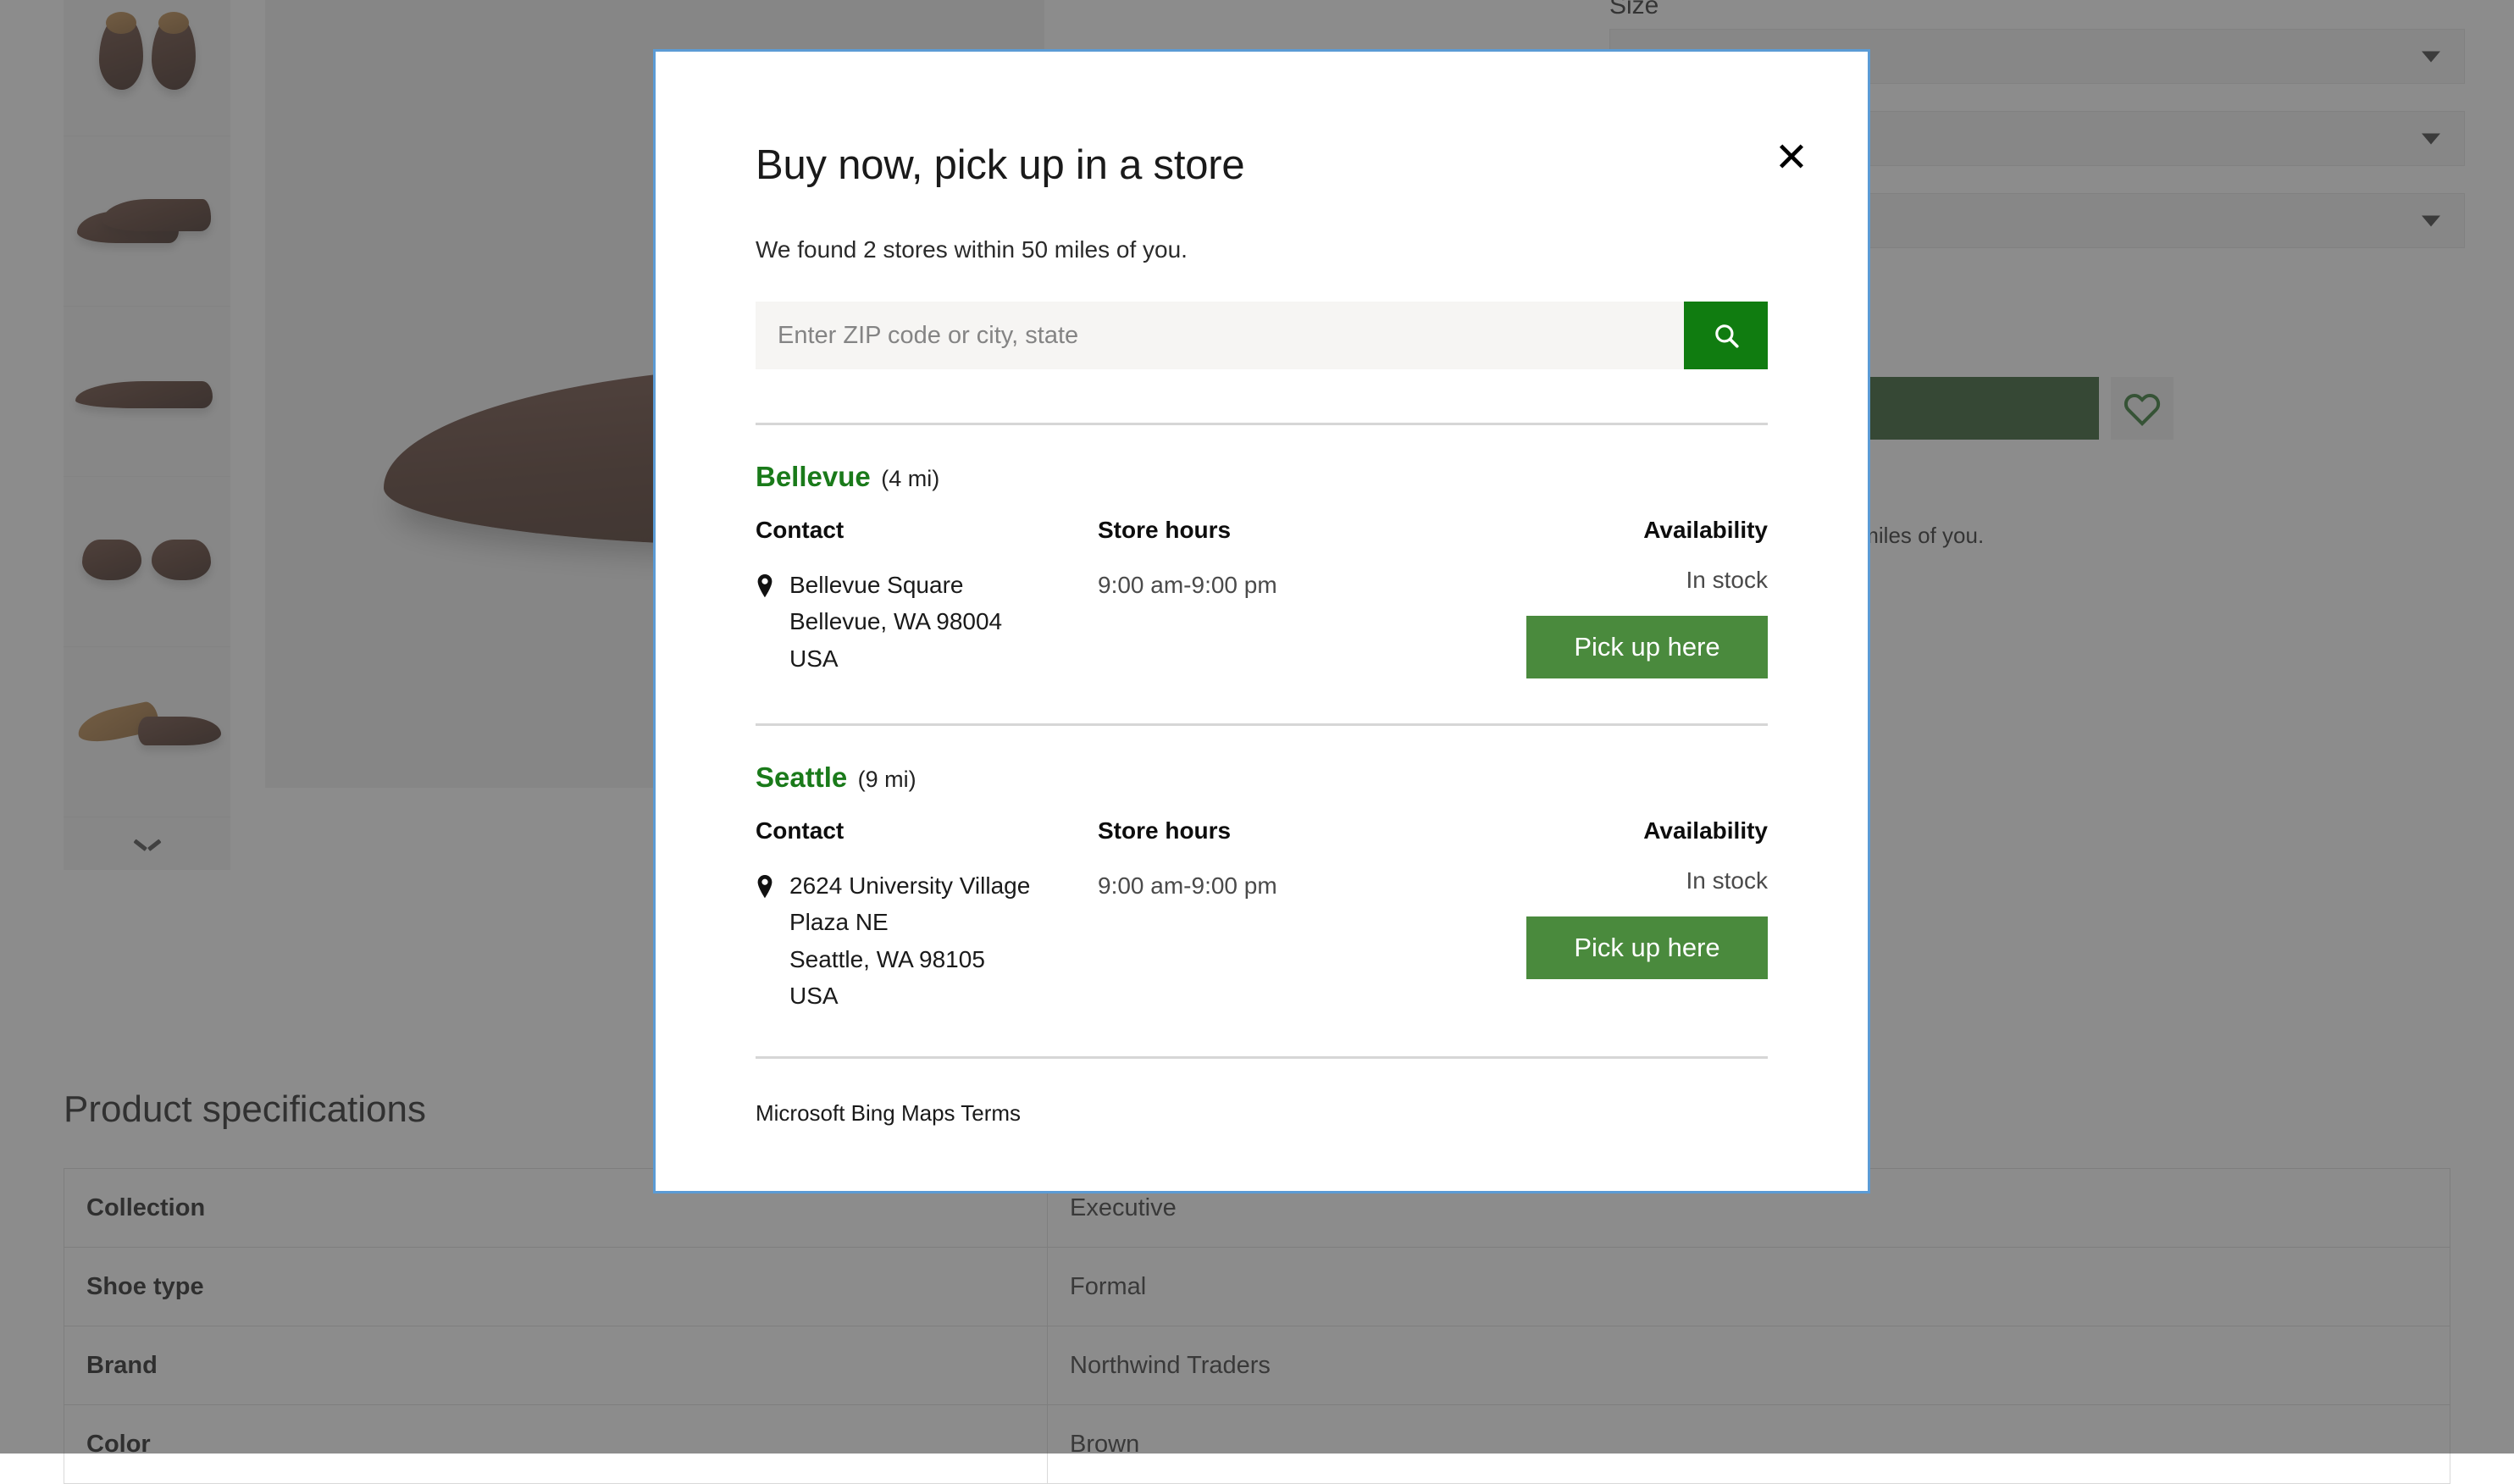 Image resolution: width=2514 pixels, height=1484 pixels. I want to click on search-icon, so click(1727, 336).